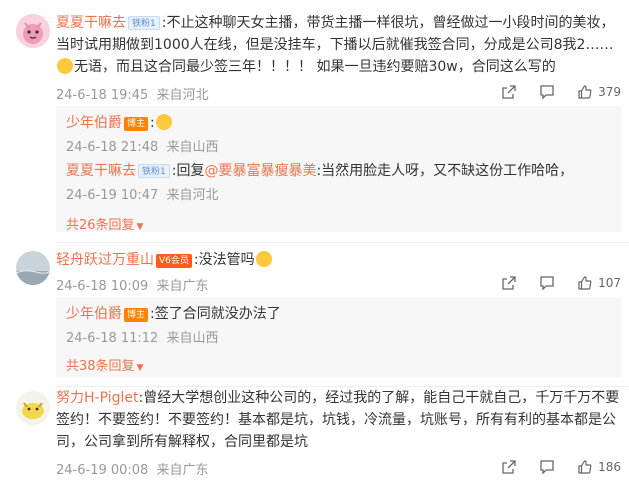 Image resolution: width=629 pixels, height=489 pixels. Describe the element at coordinates (102, 95) in the screenshot. I see `comment-date: 24-6-18 19:45` at that location.